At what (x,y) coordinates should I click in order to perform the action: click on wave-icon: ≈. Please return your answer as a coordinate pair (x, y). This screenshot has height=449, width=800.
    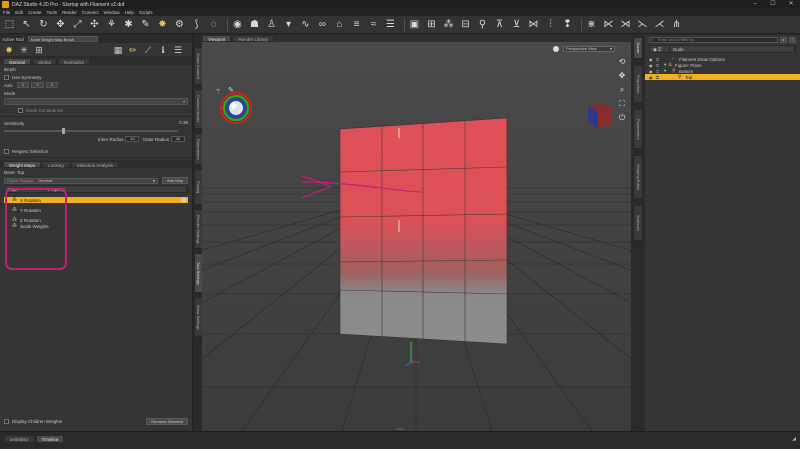
    Looking at the image, I should click on (373, 24).